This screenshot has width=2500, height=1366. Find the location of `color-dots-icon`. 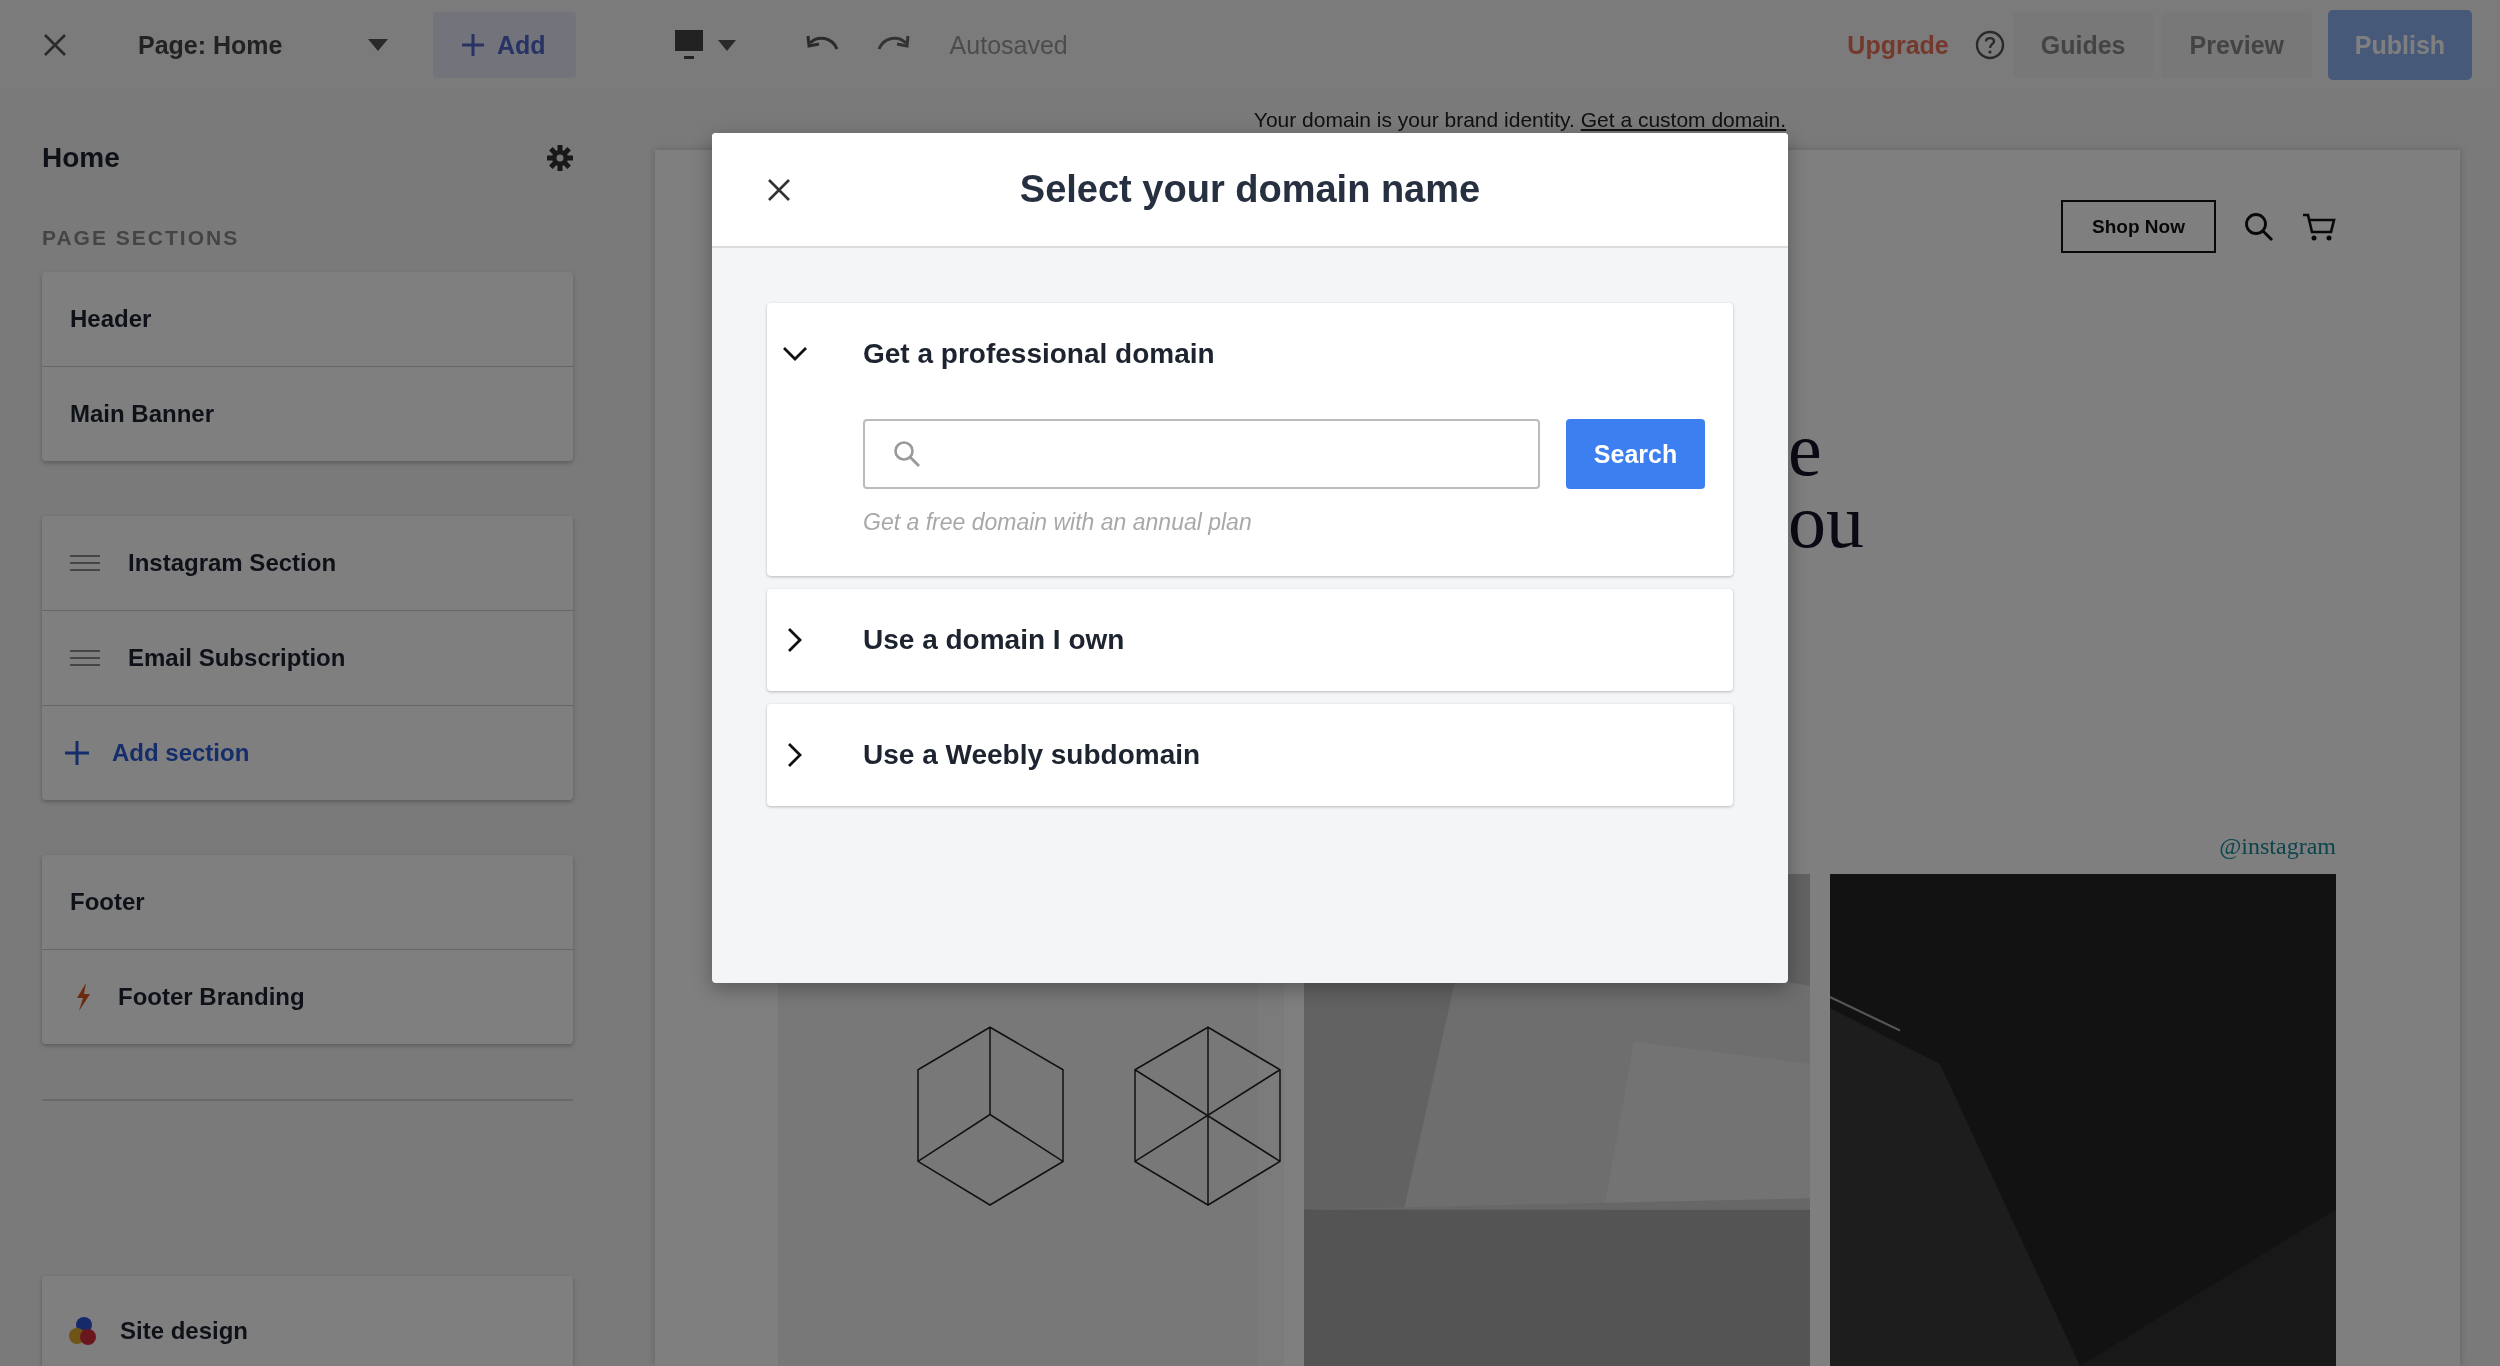

color-dots-icon is located at coordinates (83, 1331).